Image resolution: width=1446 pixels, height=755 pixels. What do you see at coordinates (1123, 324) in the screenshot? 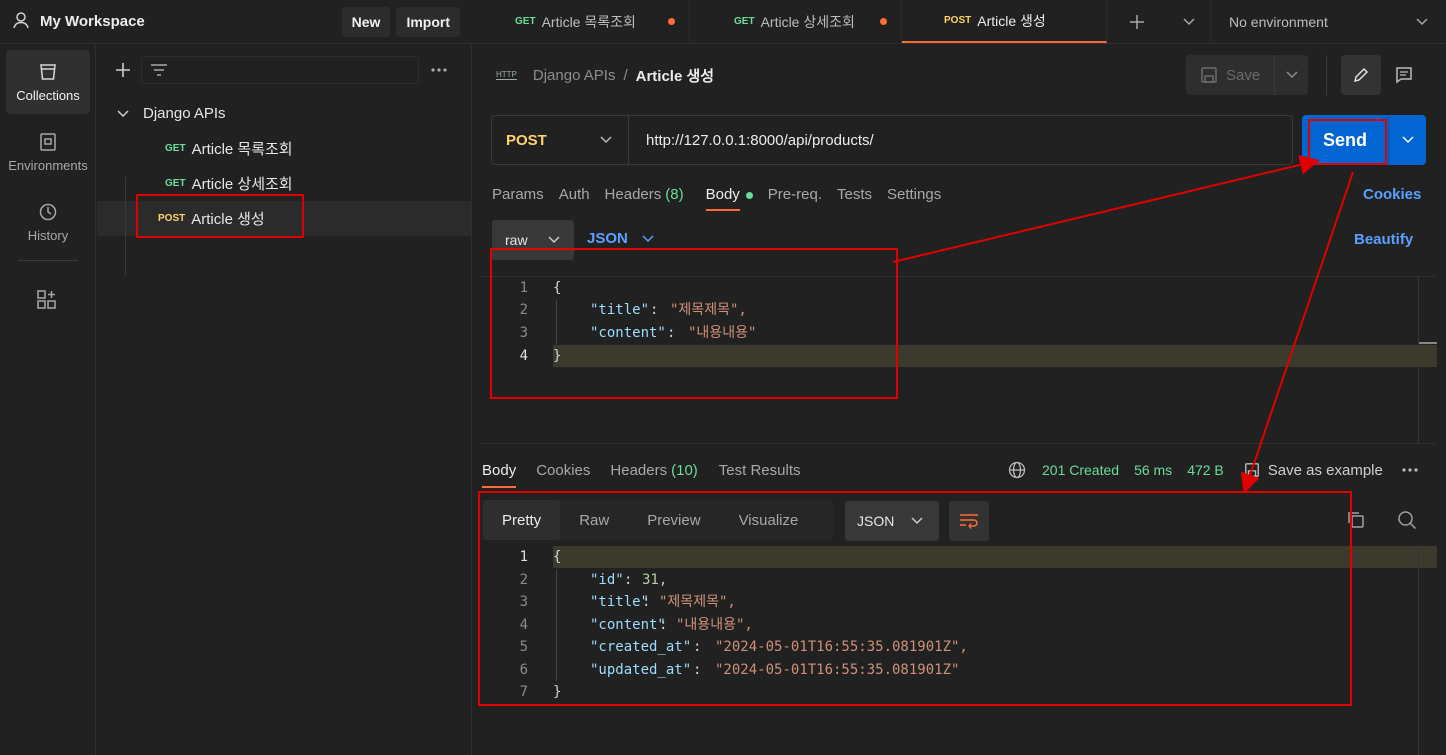
I see `annotation-arrows` at bounding box center [1123, 324].